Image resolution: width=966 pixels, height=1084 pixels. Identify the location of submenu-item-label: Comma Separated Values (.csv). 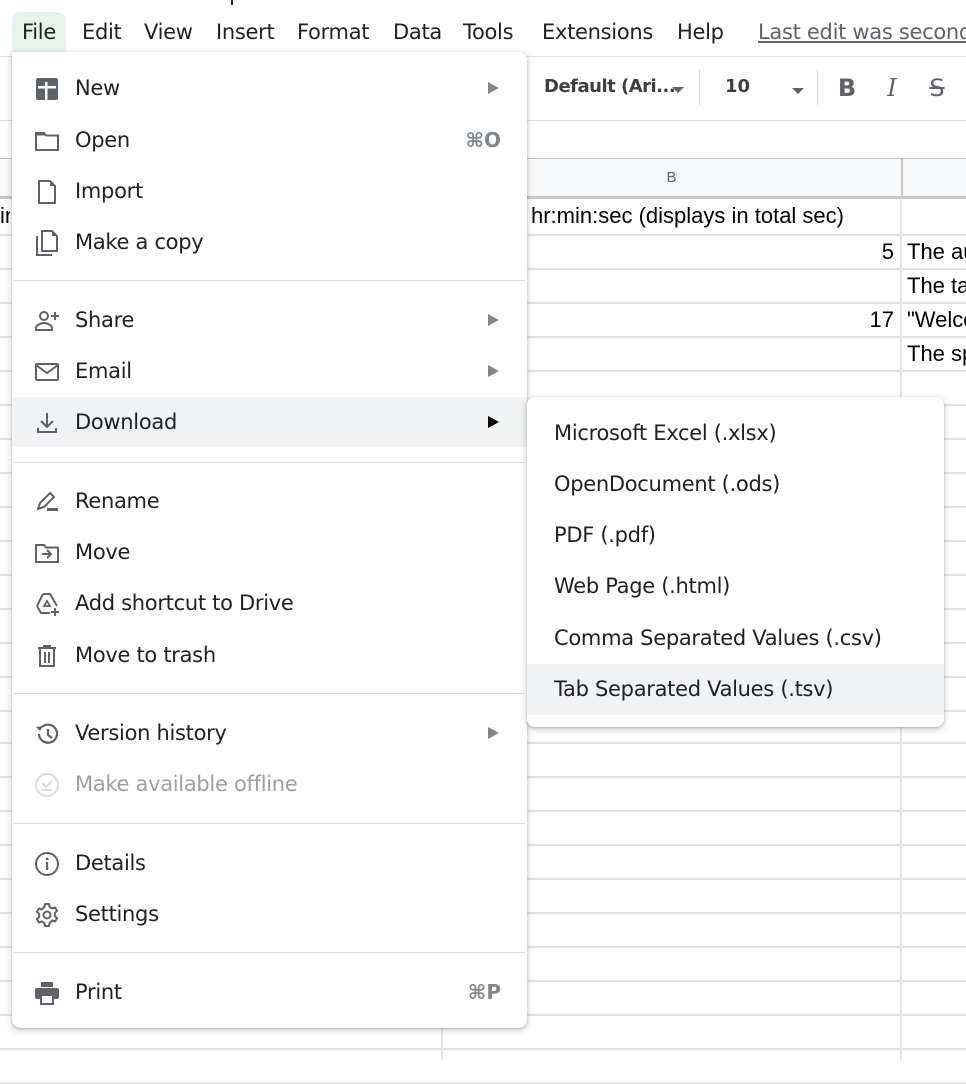
(718, 638).